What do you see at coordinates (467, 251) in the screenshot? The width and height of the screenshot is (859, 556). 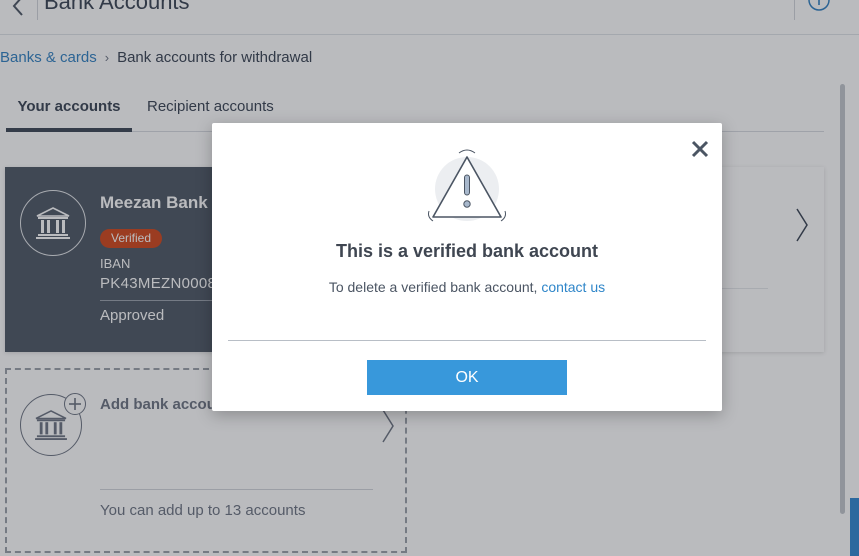 I see `dialog-title: This is a verified bank account` at bounding box center [467, 251].